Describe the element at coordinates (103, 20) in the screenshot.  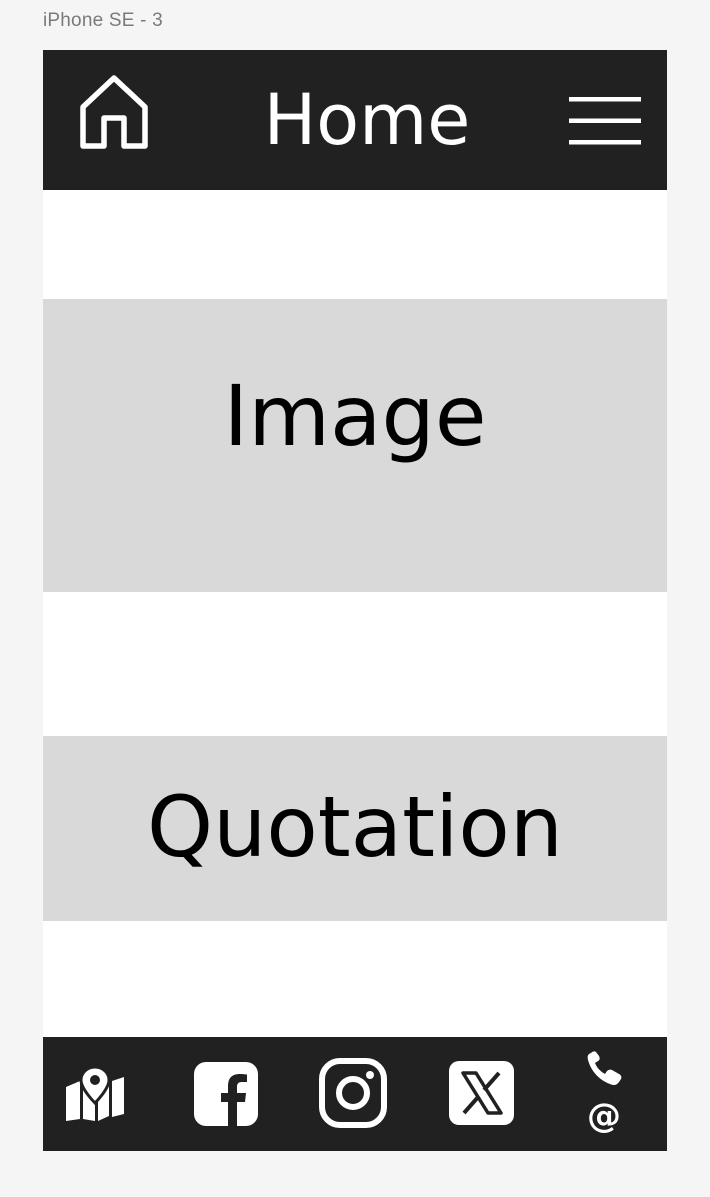
I see `frame-label: iPhone SE - 3` at that location.